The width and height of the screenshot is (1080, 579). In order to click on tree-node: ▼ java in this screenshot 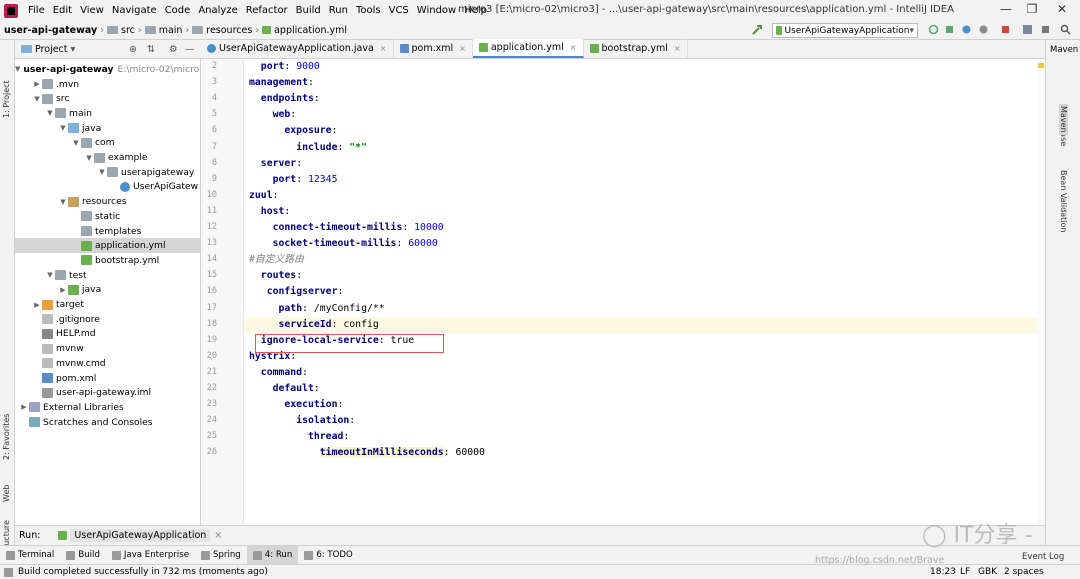, I will do `click(107, 128)`.